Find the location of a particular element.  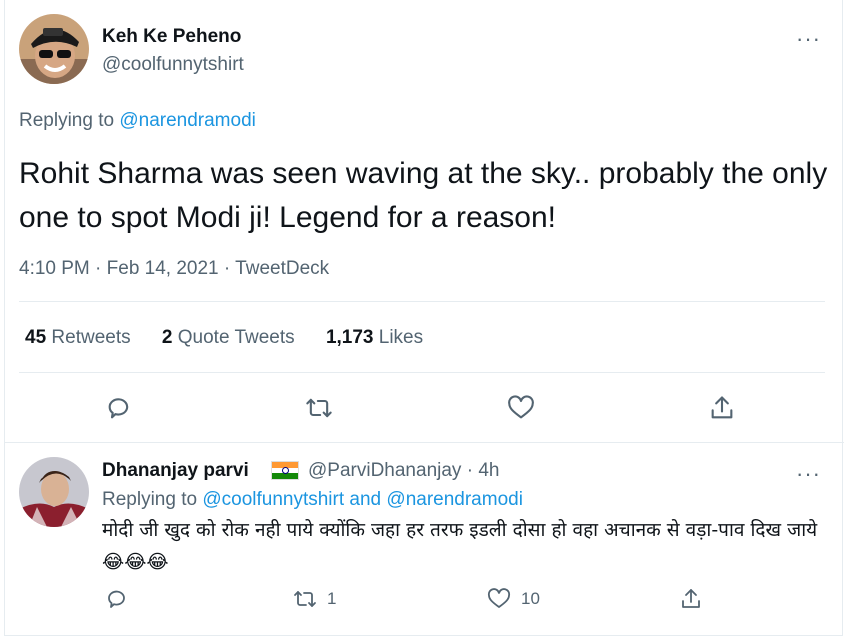

reply-share-button is located at coordinates (691, 599).